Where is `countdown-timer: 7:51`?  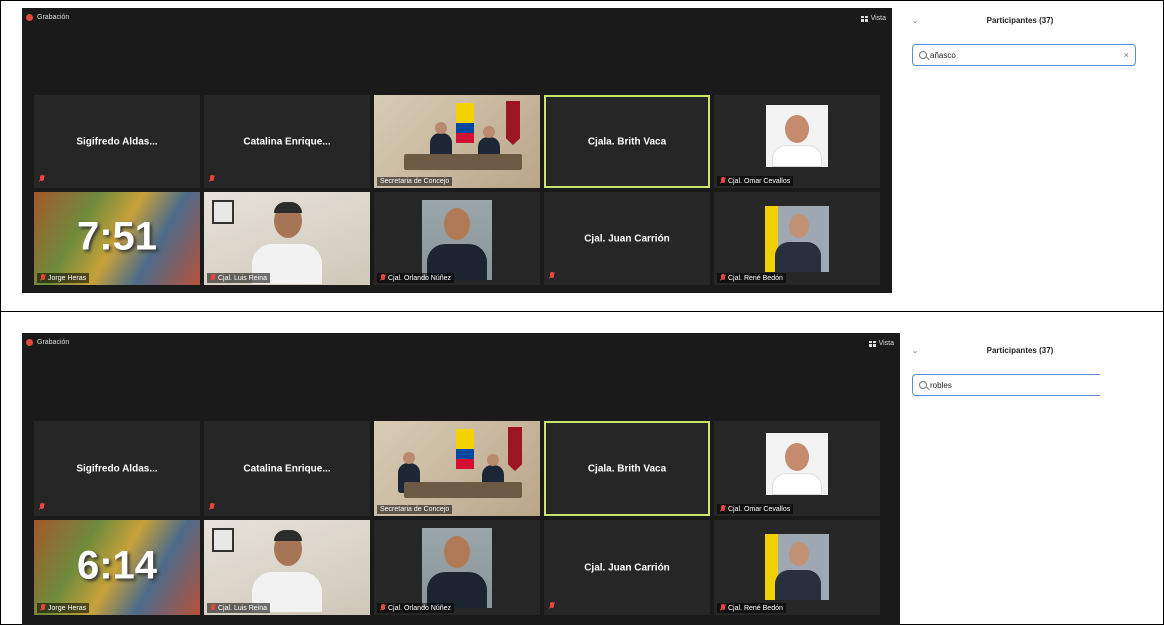 countdown-timer: 7:51 is located at coordinates (117, 235).